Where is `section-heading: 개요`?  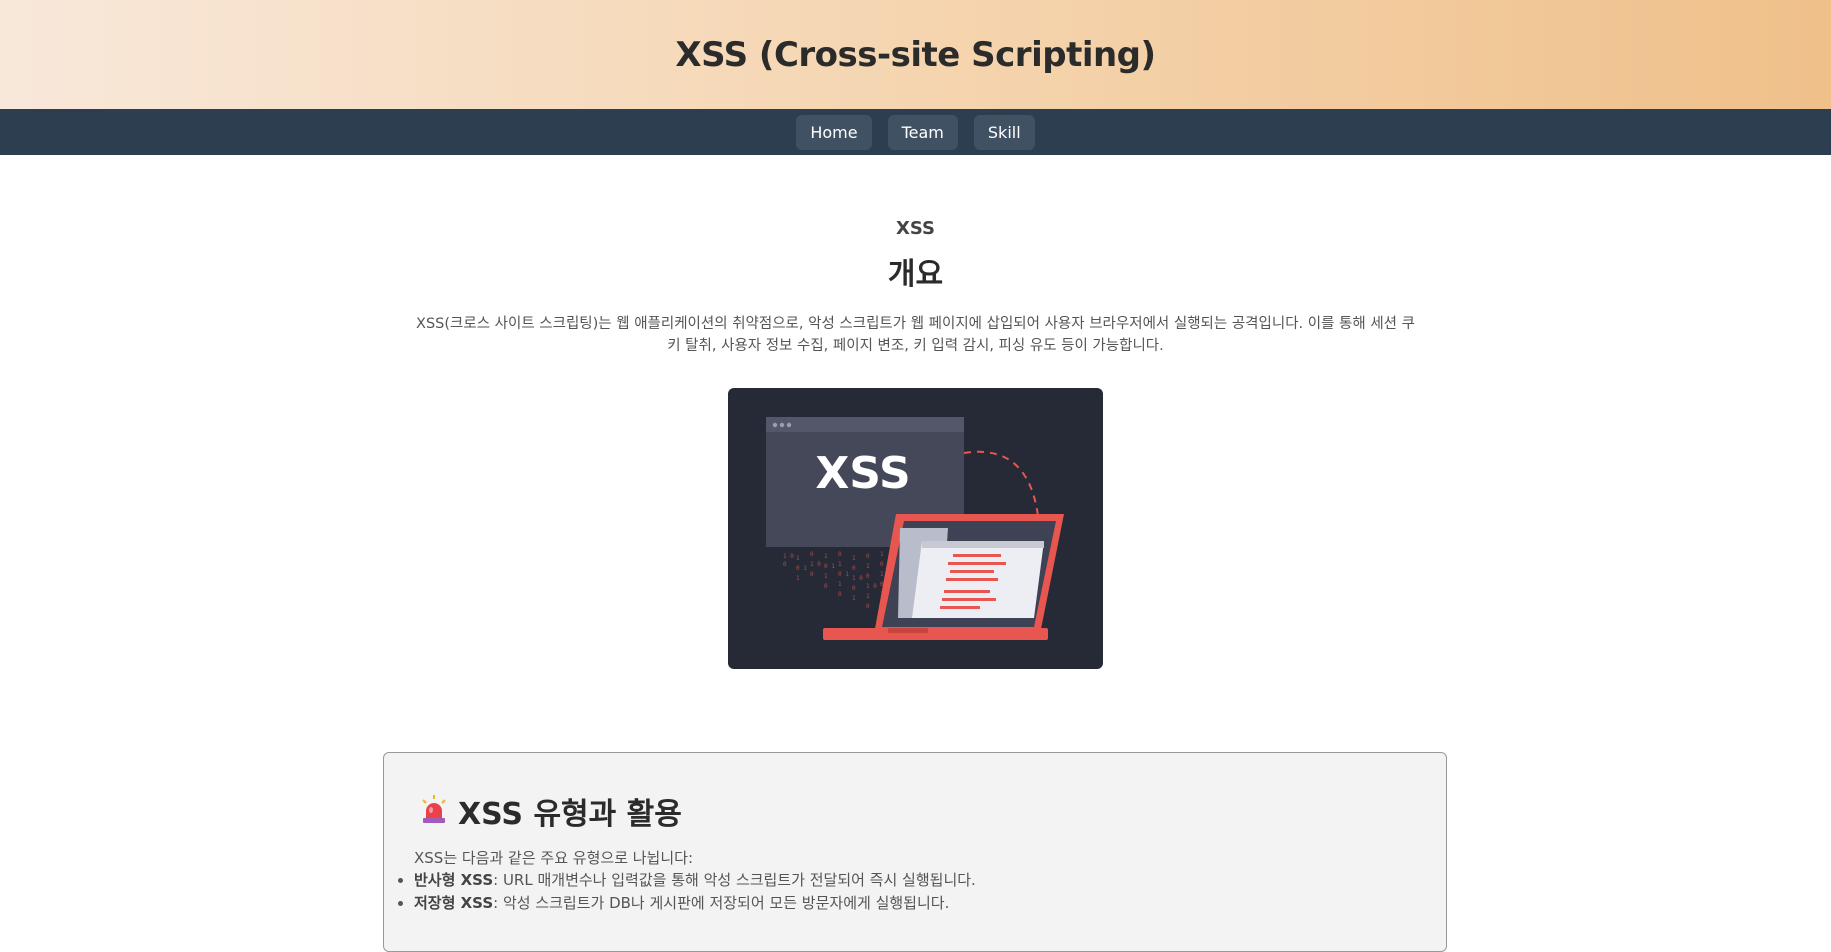
section-heading: 개요 is located at coordinates (915, 274).